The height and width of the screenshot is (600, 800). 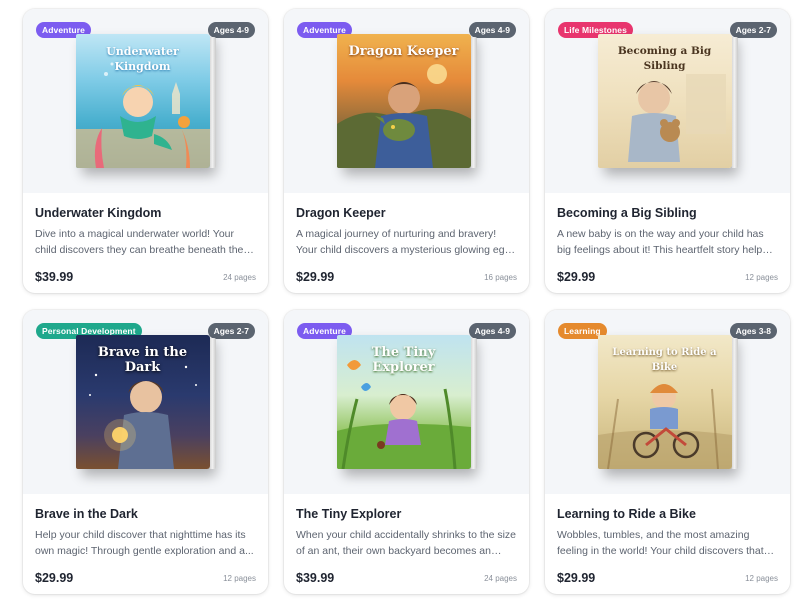 What do you see at coordinates (626, 514) in the screenshot?
I see `book-title: Learning to Ride a Bike` at bounding box center [626, 514].